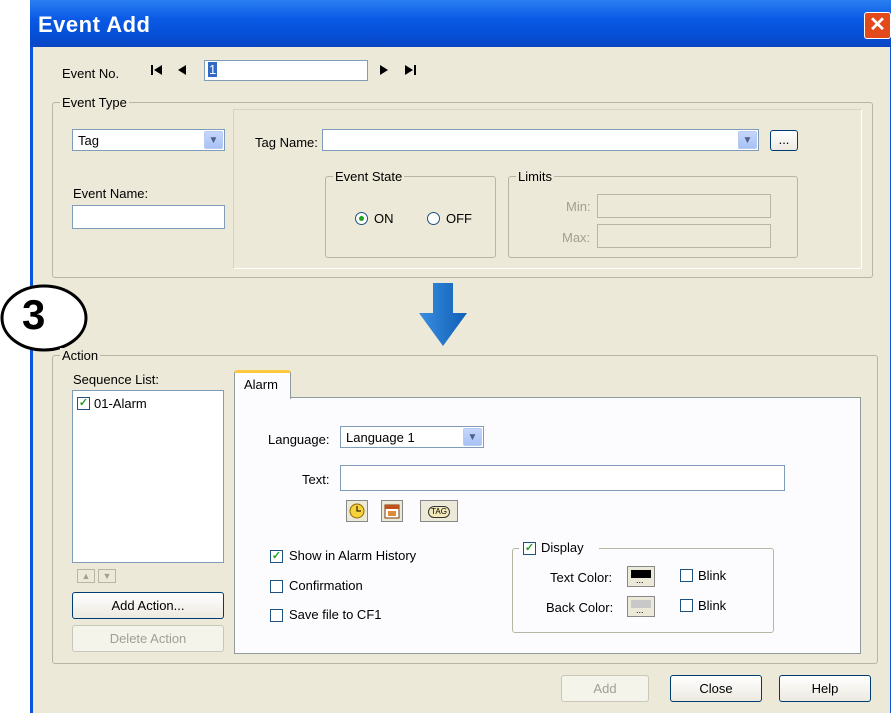  Describe the element at coordinates (540, 140) in the screenshot. I see `tag-name-select: ▼` at that location.